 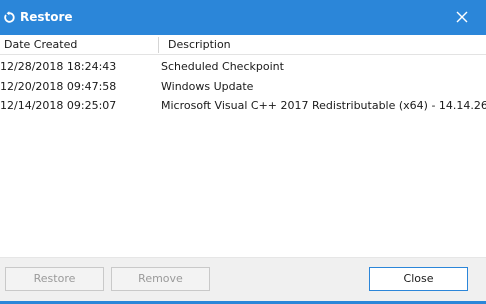 I want to click on column-divider, so click(x=158, y=45).